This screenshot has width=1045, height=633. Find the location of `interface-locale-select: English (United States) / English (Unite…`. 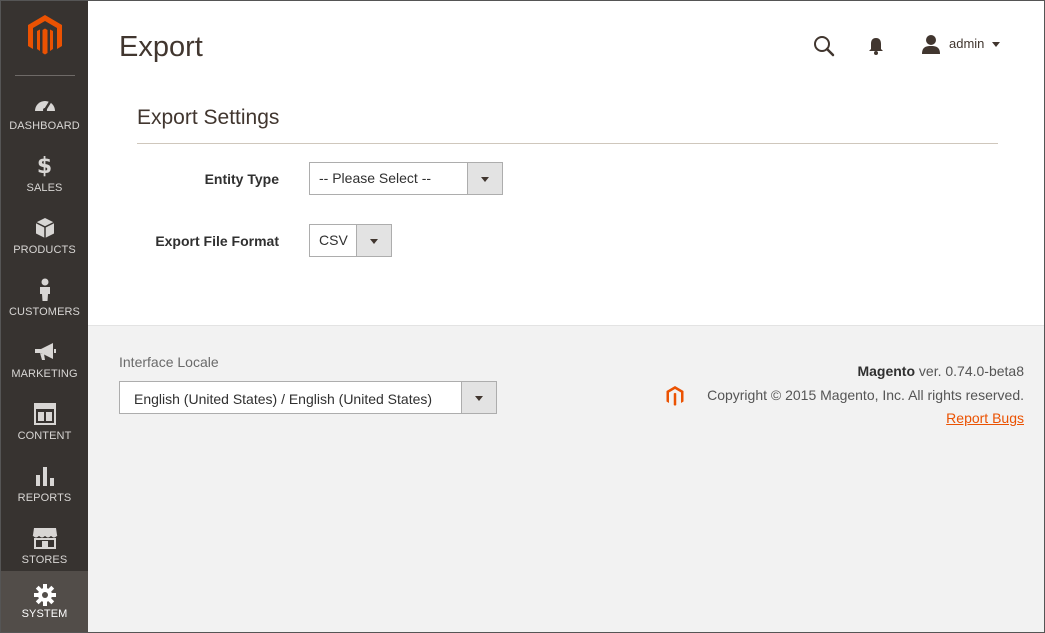

interface-locale-select: English (United States) / English (Unite… is located at coordinates (308, 397).